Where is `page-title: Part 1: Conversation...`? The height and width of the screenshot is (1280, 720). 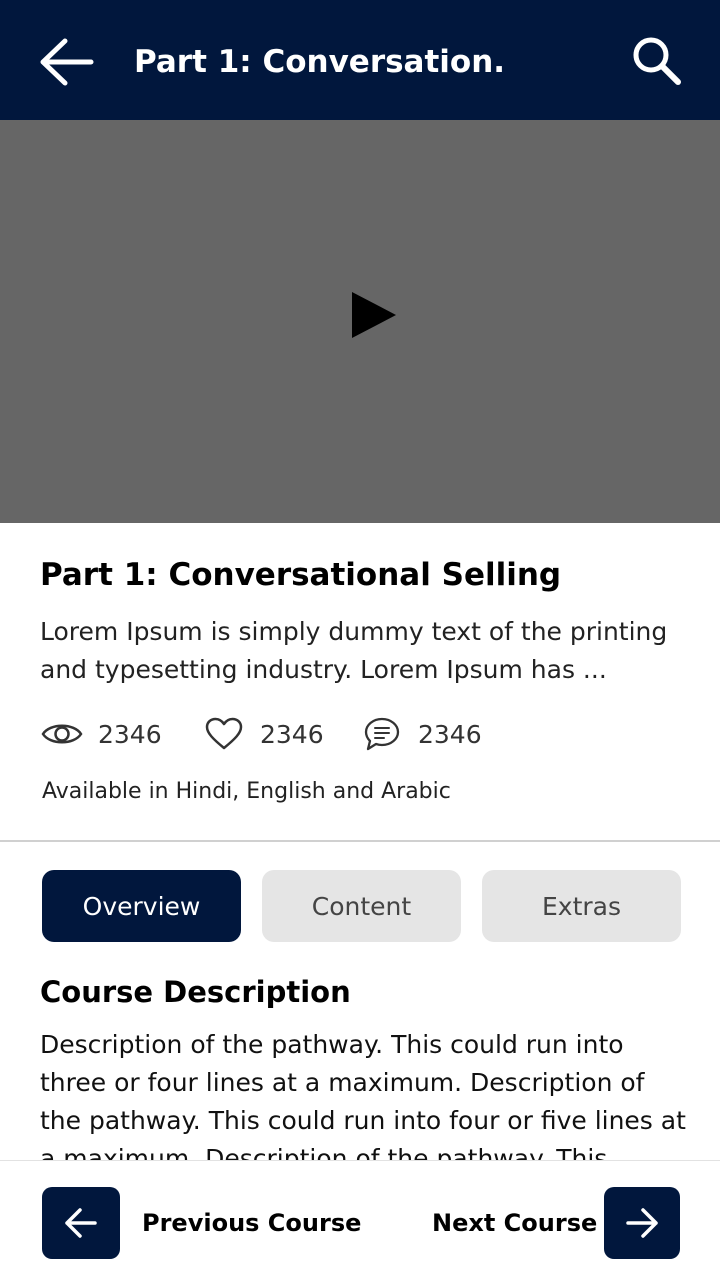
page-title: Part 1: Conversation... is located at coordinates (319, 62).